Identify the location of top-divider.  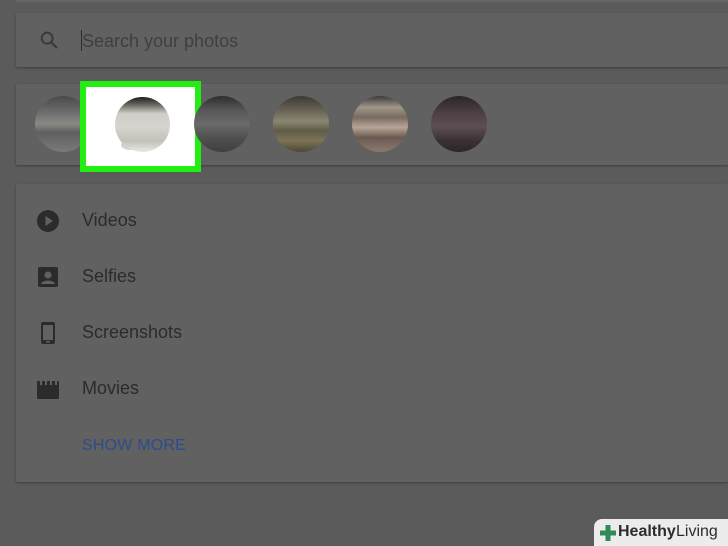
(372, 1).